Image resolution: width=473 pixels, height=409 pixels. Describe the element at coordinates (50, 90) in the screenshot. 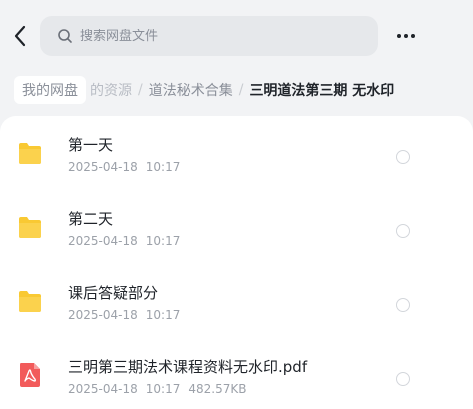

I see `breadcrumb-root: 我的网盘` at that location.